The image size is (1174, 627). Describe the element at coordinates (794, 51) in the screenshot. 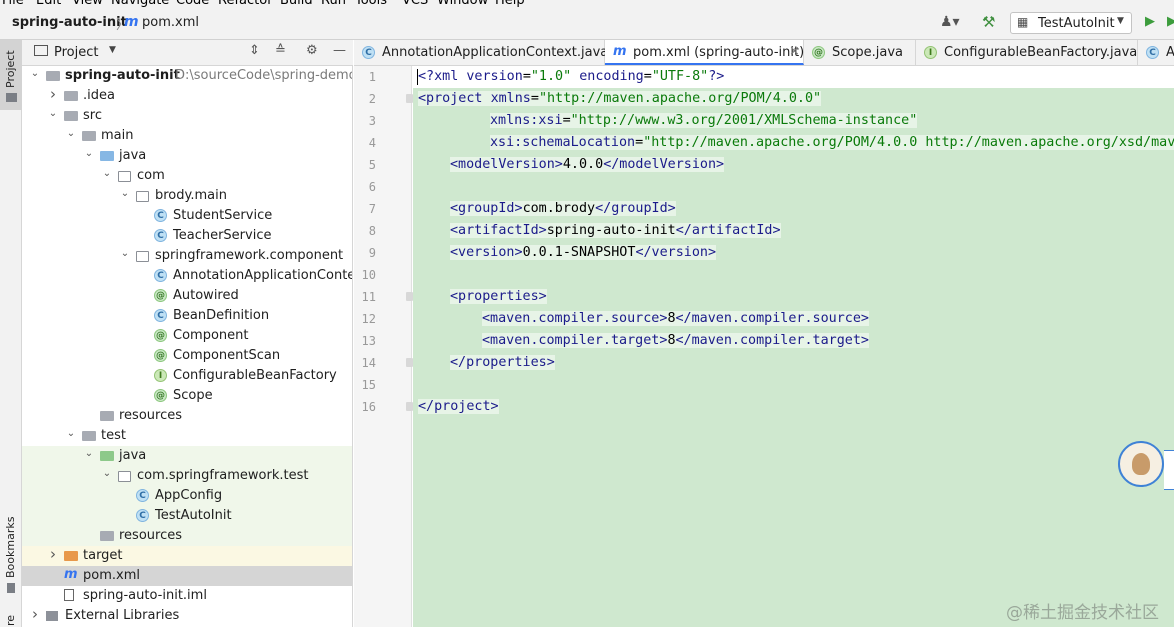

I see `close-icon: ×` at that location.